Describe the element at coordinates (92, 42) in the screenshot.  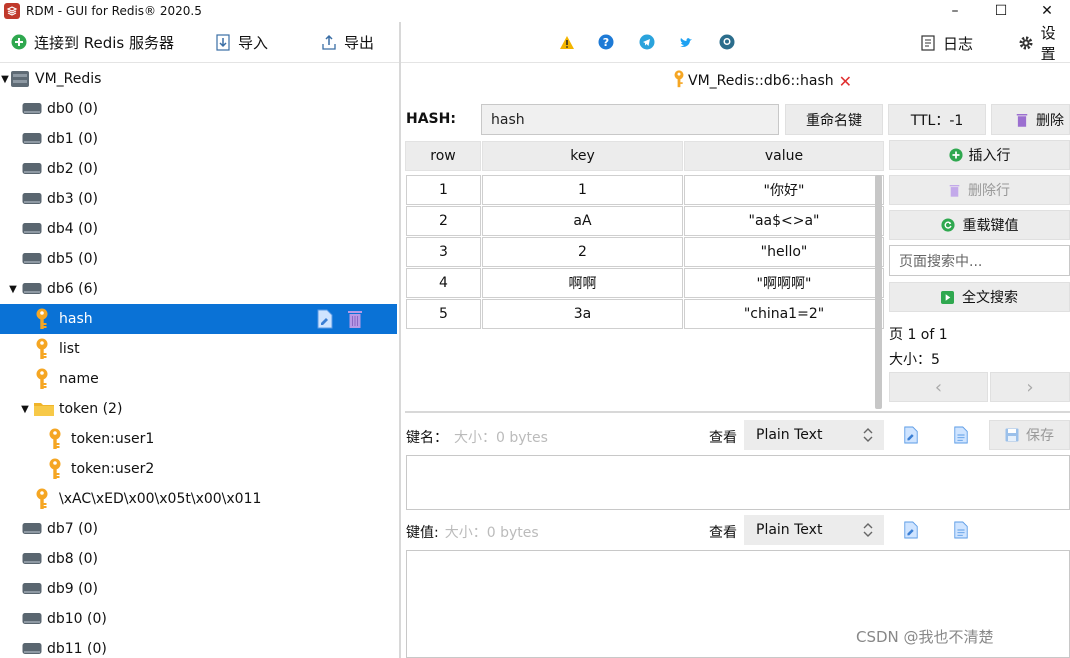
I see `connect-redis-button: 连接到 Redis 服务器` at that location.